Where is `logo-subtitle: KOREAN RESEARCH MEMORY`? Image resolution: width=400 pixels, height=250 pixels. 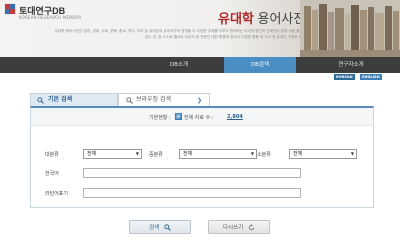 logo-subtitle: KOREAN RESEARCH MEMORY is located at coordinates (50, 17).